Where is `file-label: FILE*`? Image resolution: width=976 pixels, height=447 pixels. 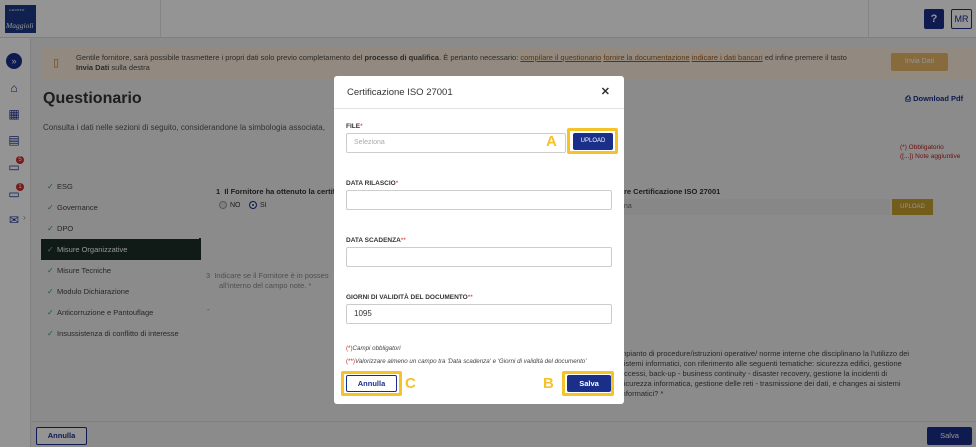
file-label: FILE* is located at coordinates (354, 126).